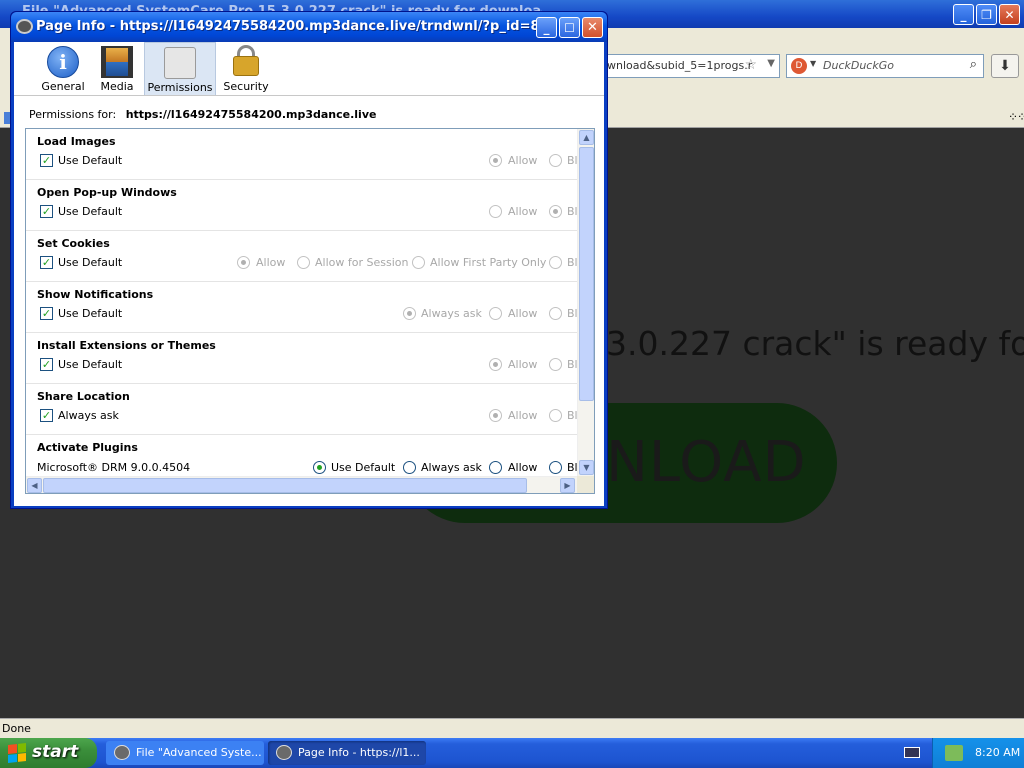  What do you see at coordinates (303, 262) in the screenshot?
I see `allow-session-radio` at bounding box center [303, 262].